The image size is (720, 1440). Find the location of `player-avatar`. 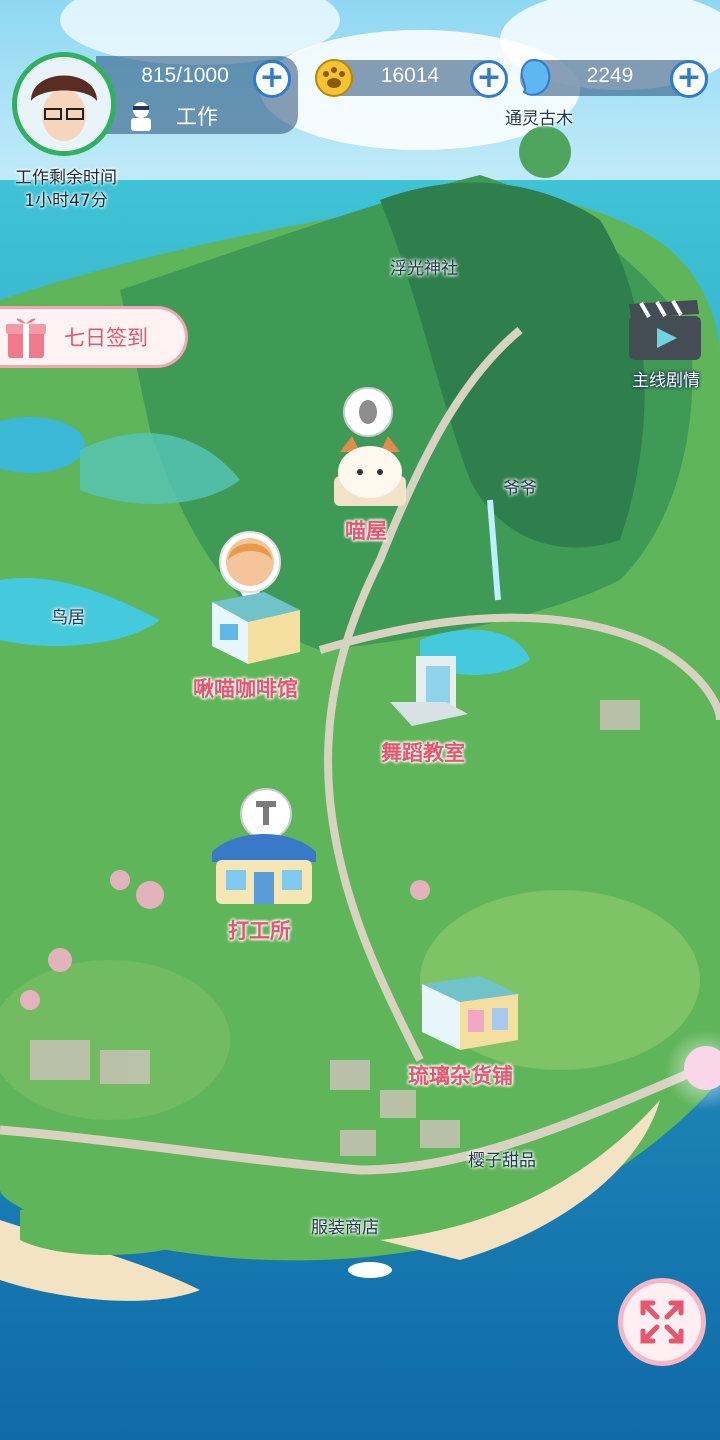

player-avatar is located at coordinates (64, 104).